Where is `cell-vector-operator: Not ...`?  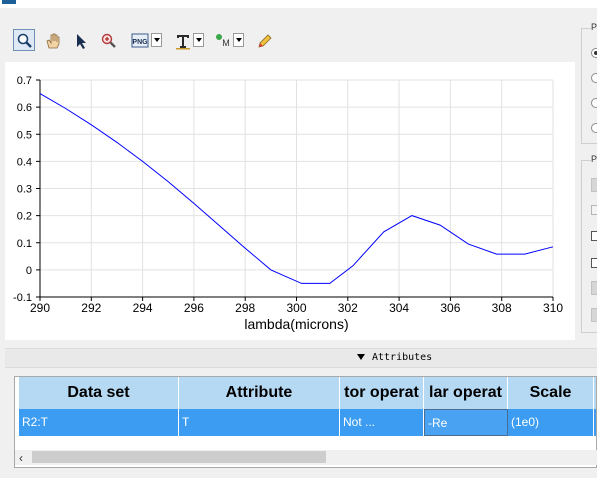
cell-vector-operator: Not ... is located at coordinates (382, 422).